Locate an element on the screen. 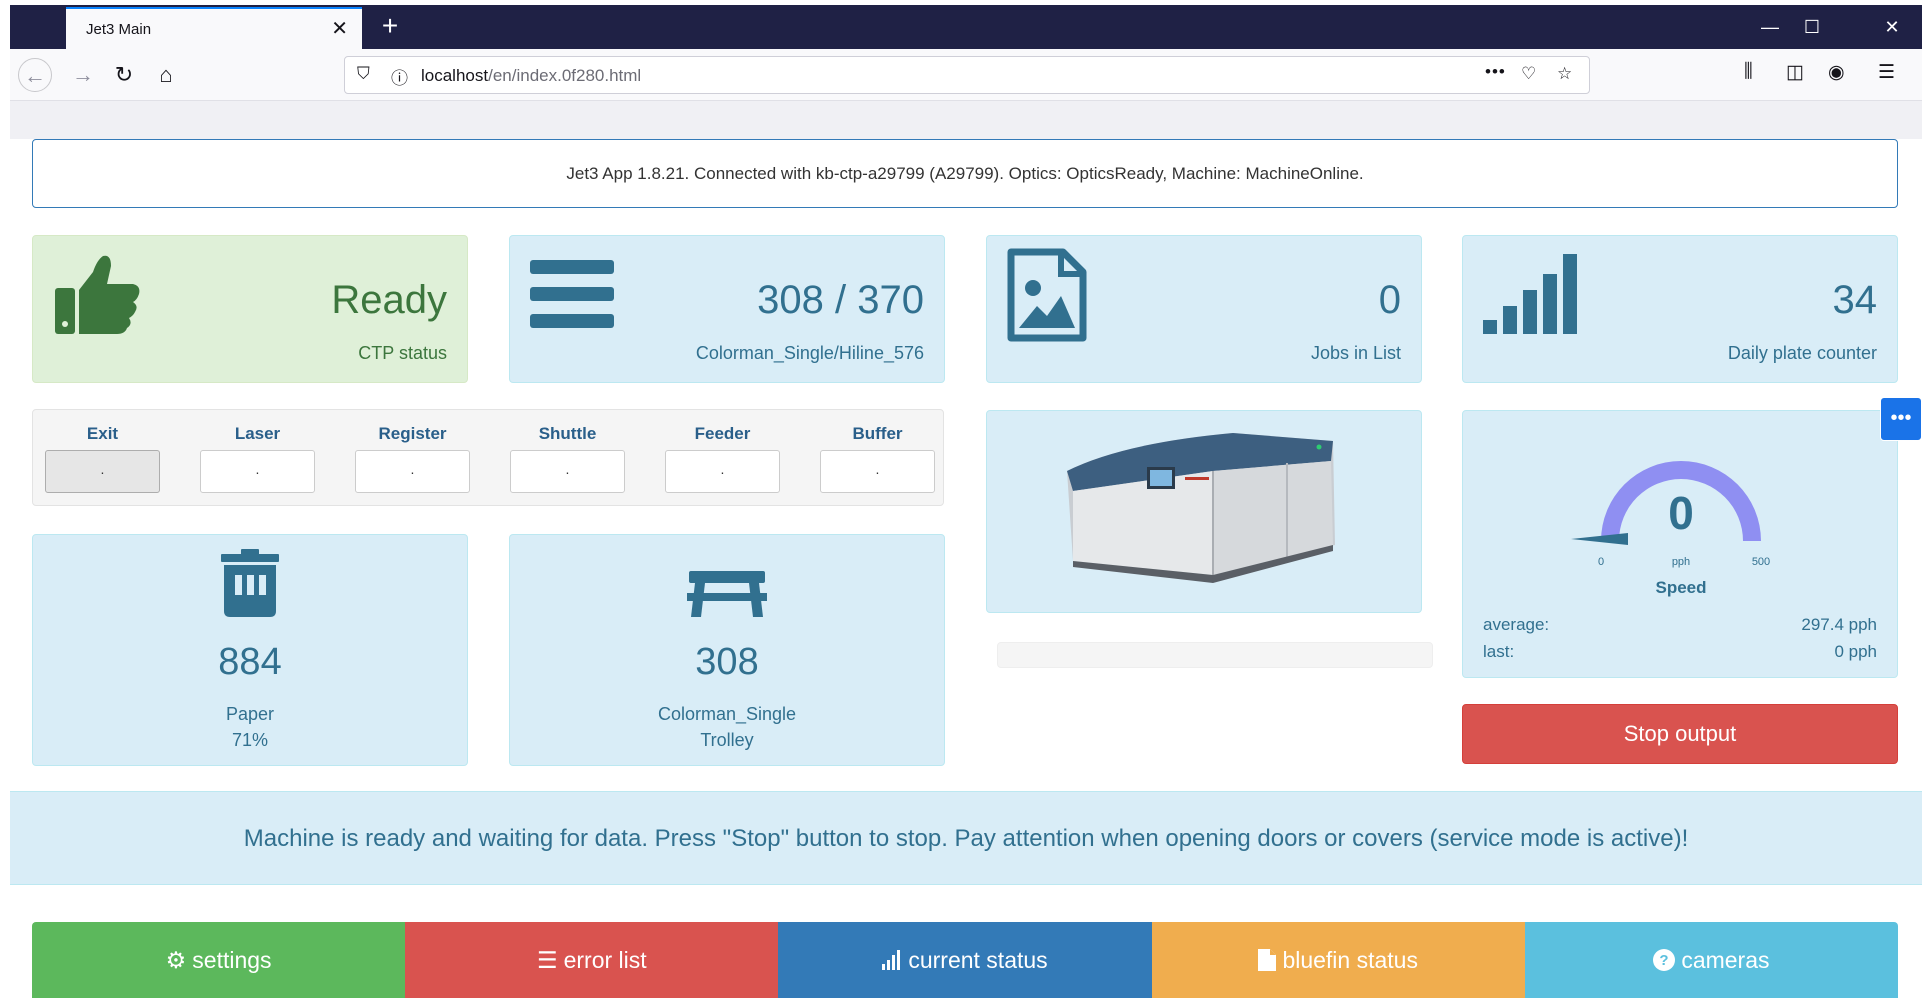 This screenshot has width=1932, height=998. cameras-label: cameras is located at coordinates (1725, 960).